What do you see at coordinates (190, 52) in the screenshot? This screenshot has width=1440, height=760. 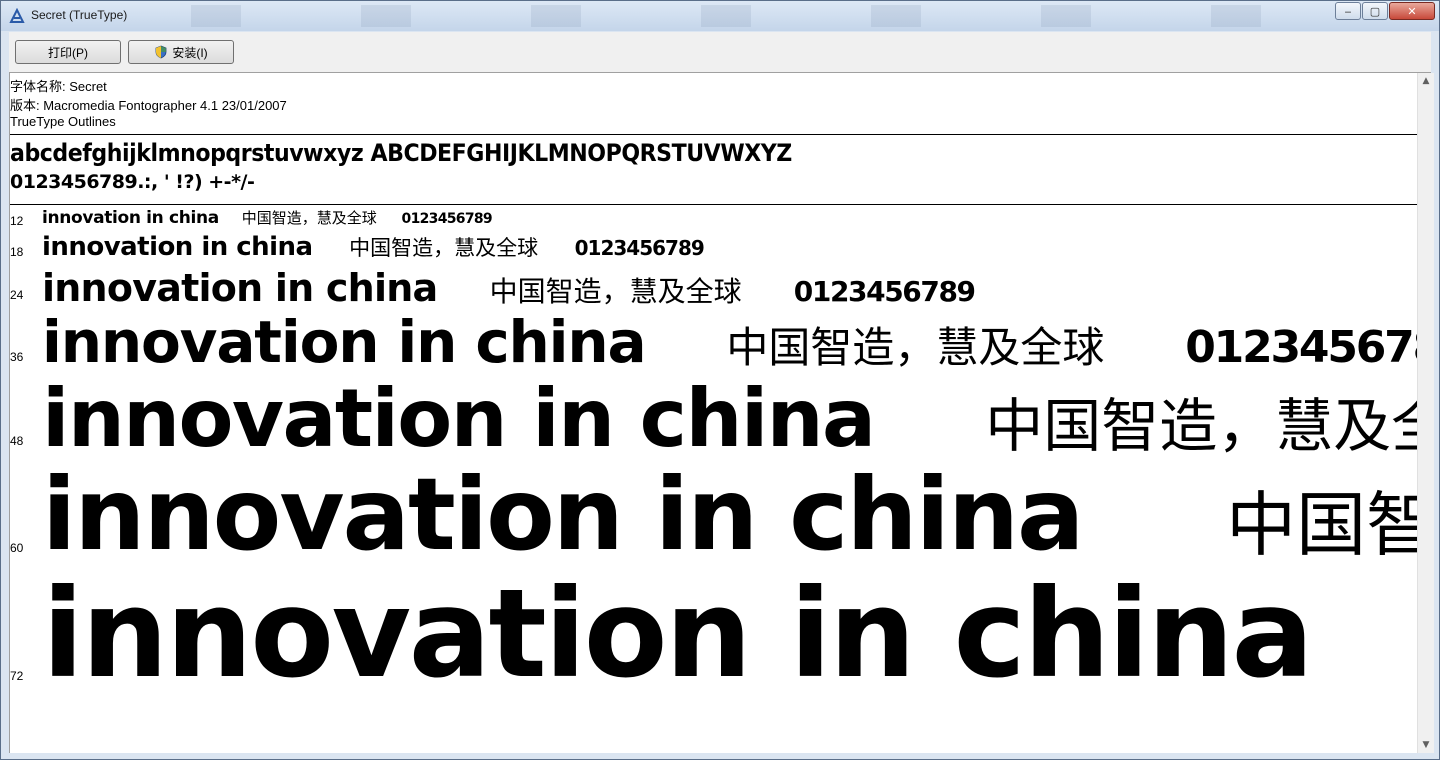 I see `install-button-label: 安装(I)` at bounding box center [190, 52].